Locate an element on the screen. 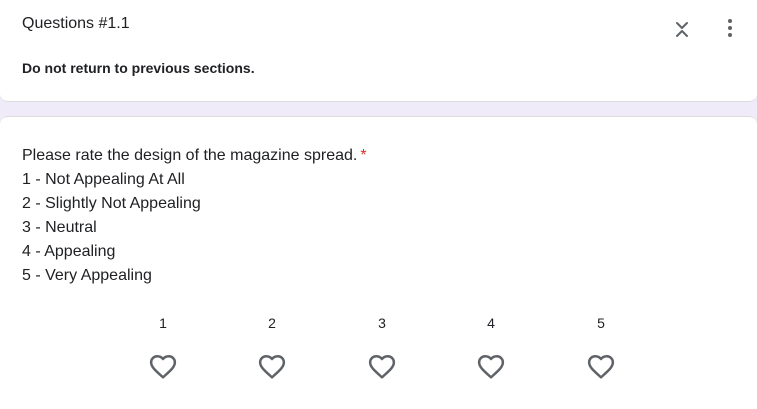  more-vert-icon is located at coordinates (730, 28).